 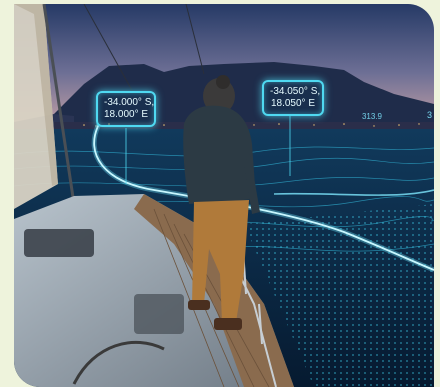 What do you see at coordinates (129, 102) in the screenshot?
I see `coordinate-label-1-lat: -34.000° S,` at bounding box center [129, 102].